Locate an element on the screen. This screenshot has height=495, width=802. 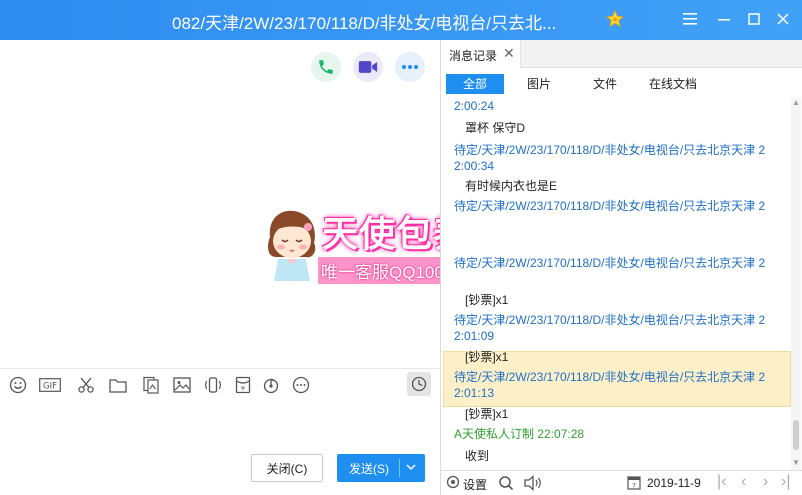
folder-icon is located at coordinates (118, 385).